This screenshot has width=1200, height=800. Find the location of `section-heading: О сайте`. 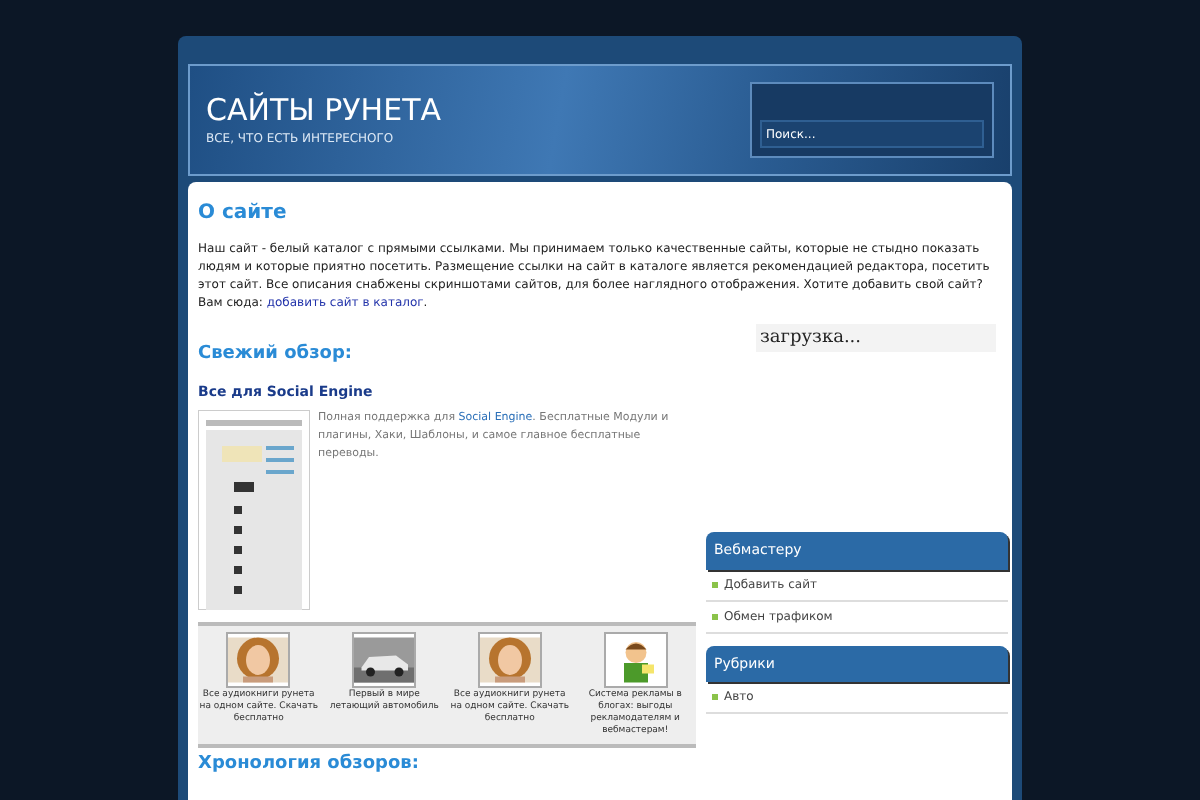

section-heading: О сайте is located at coordinates (242, 214).